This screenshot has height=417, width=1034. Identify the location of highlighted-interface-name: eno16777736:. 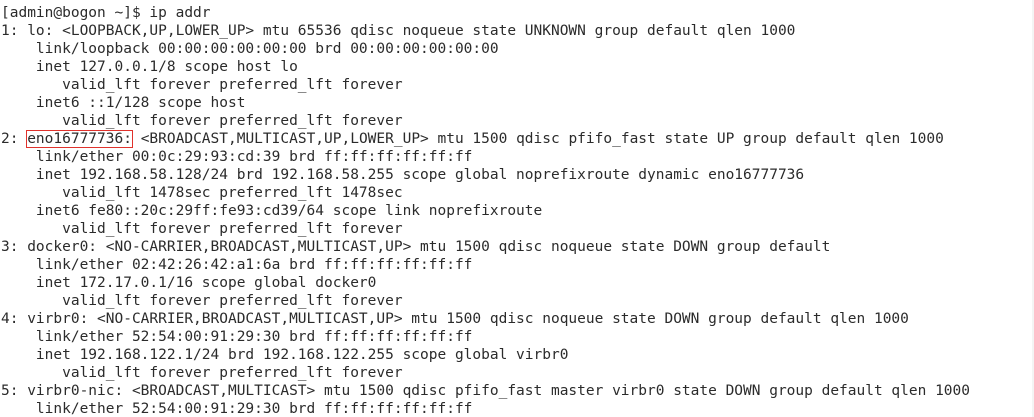
(79, 139).